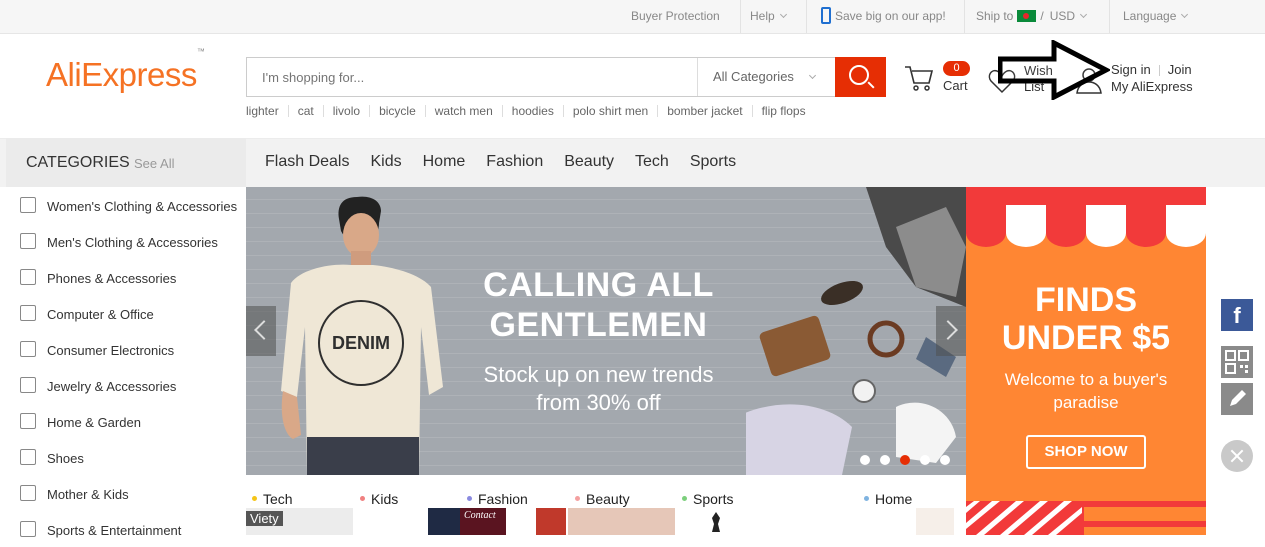 Image resolution: width=1265 pixels, height=547 pixels. Describe the element at coordinates (463, 111) in the screenshot. I see `hot-keyword-link: watch men` at that location.